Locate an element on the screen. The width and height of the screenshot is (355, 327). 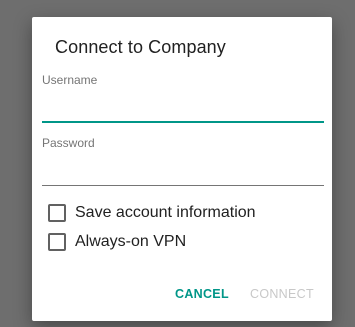
save-account-label: Save account information is located at coordinates (165, 213).